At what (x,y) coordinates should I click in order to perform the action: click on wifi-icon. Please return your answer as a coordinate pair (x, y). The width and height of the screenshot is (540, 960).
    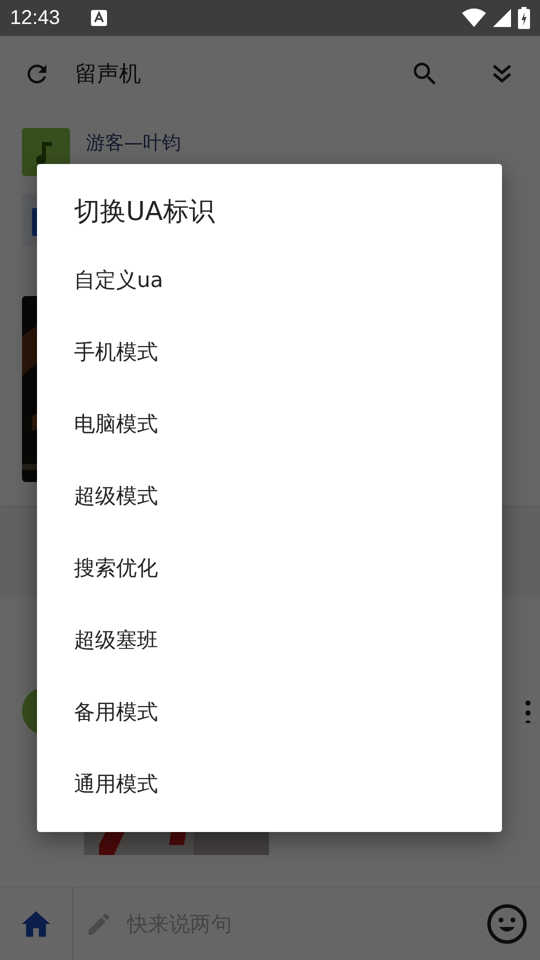
    Looking at the image, I should click on (474, 18).